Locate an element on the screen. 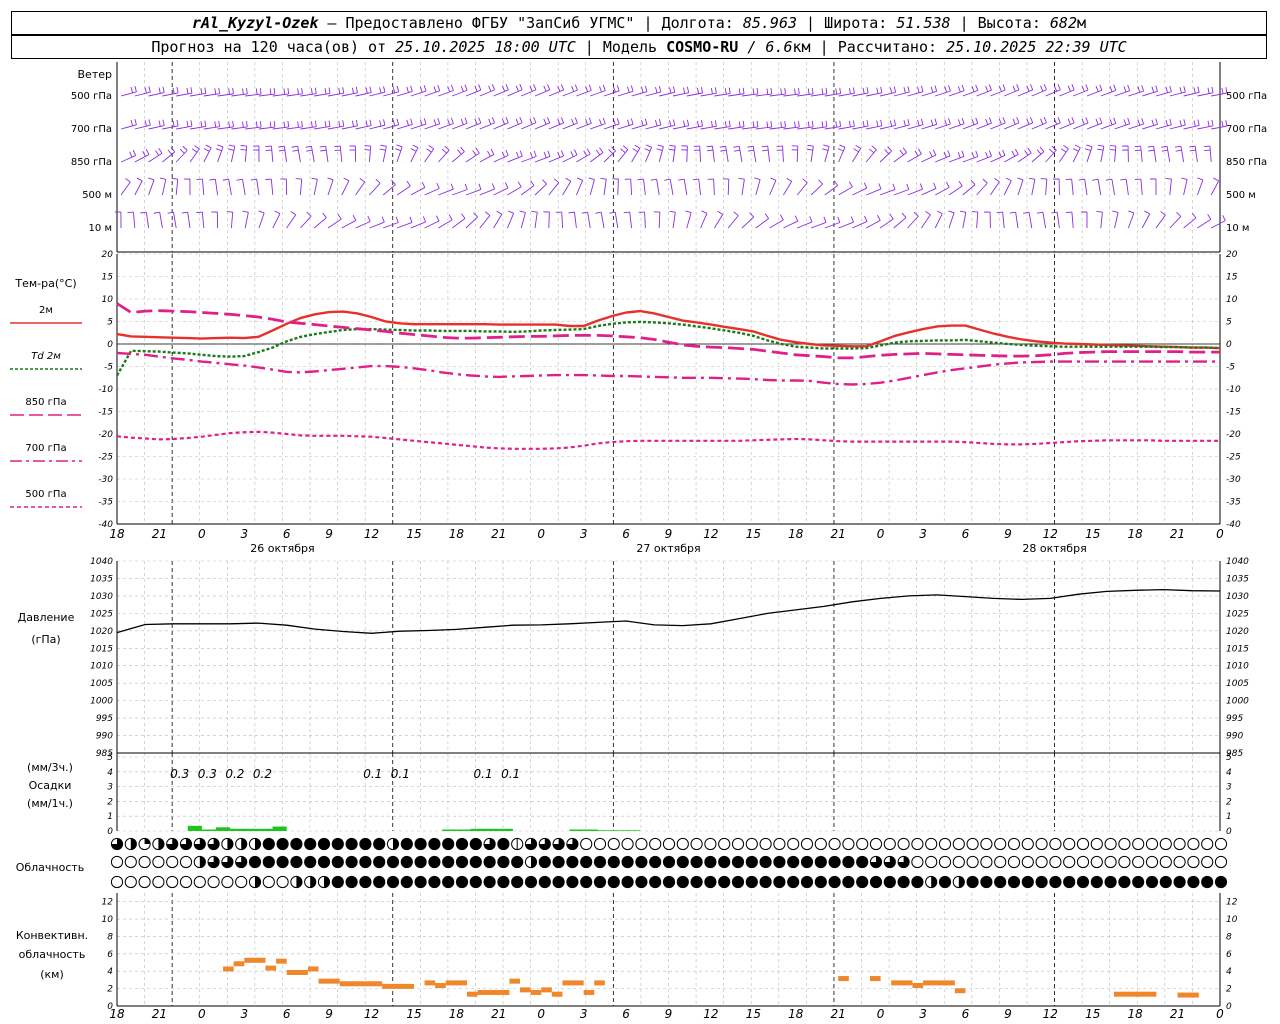  x-tick-label: 0 is located at coordinates (881, 1014).